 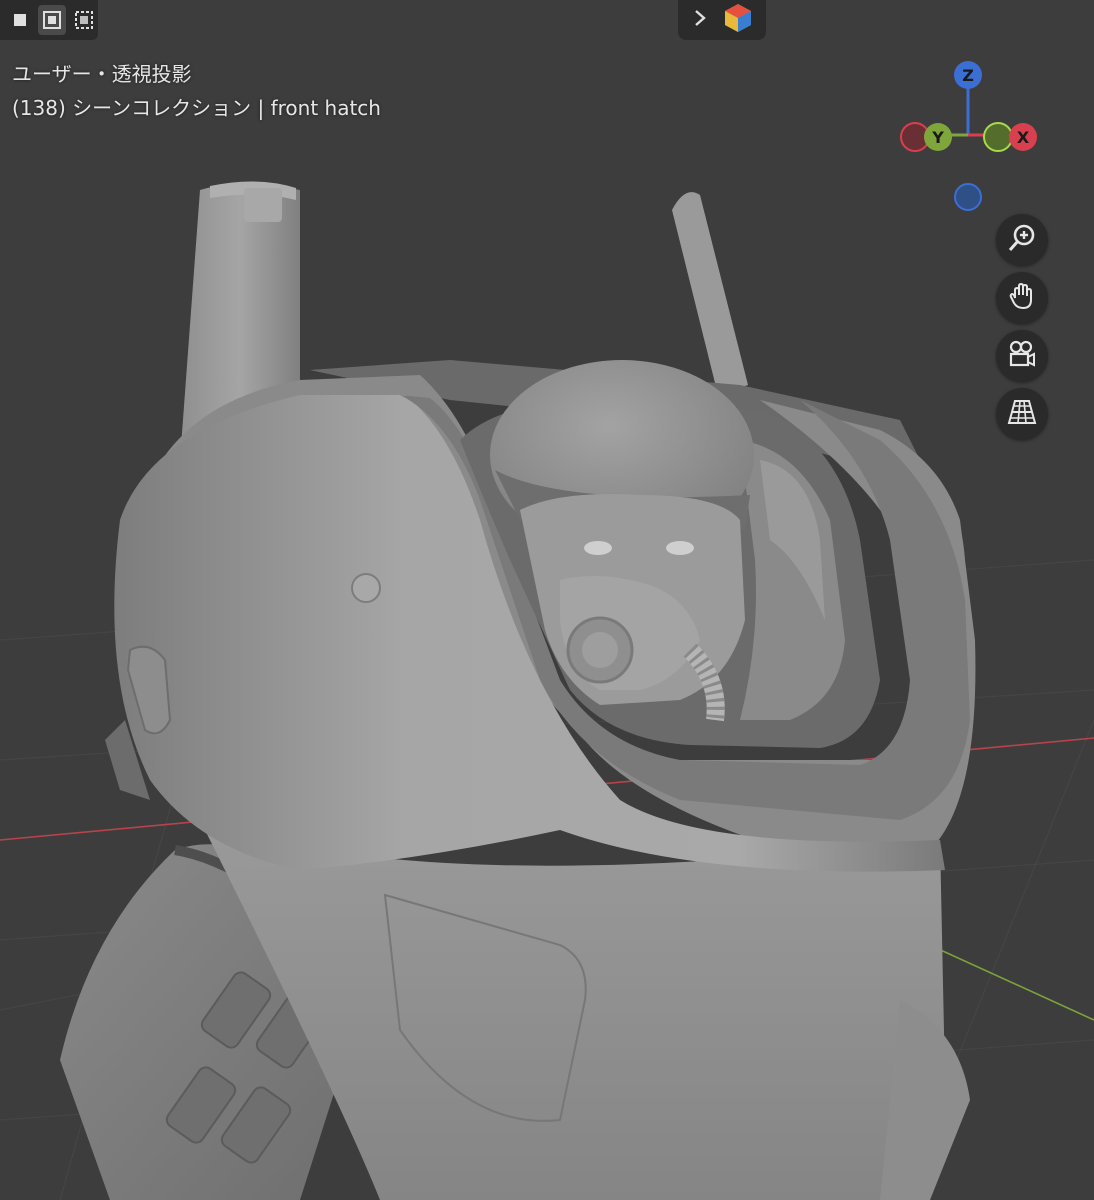 I want to click on zoom-button, so click(x=1022, y=240).